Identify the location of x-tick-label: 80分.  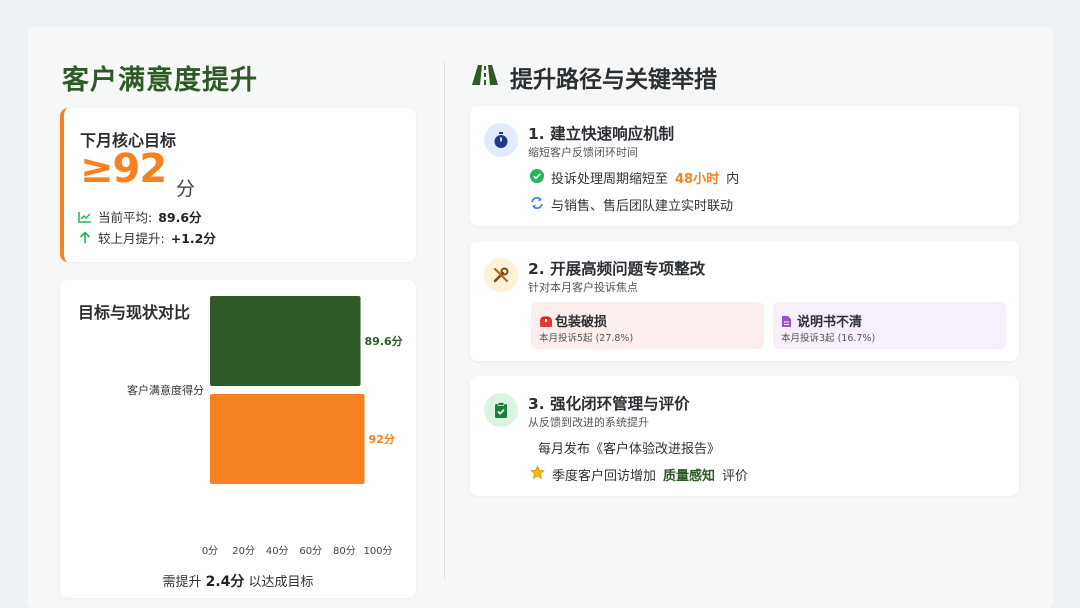
(344, 551).